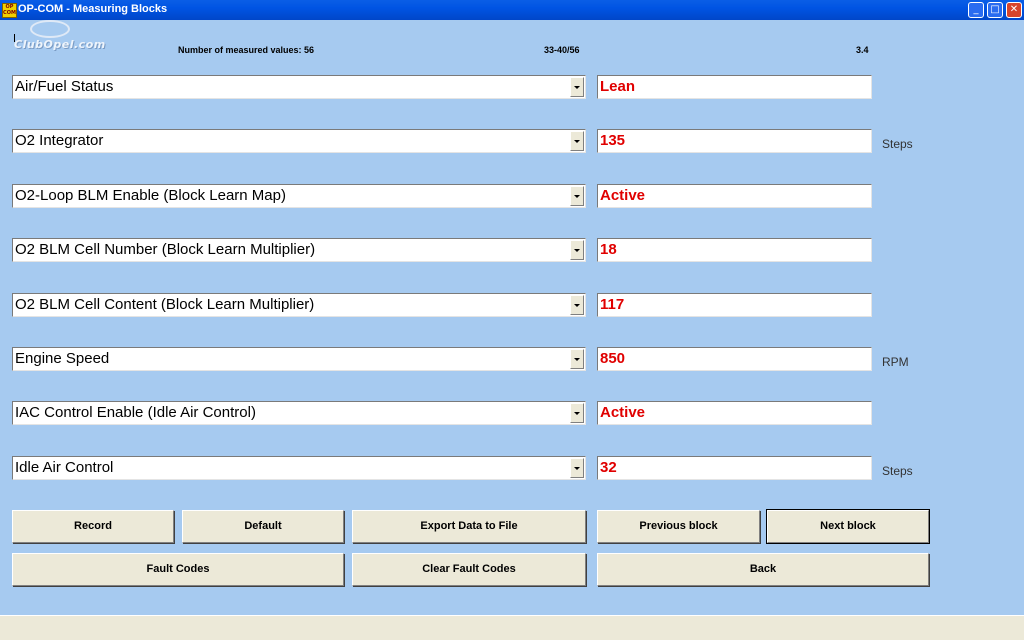 The image size is (1024, 640). I want to click on watermark-logo: ClubOpel.com, so click(60, 44).